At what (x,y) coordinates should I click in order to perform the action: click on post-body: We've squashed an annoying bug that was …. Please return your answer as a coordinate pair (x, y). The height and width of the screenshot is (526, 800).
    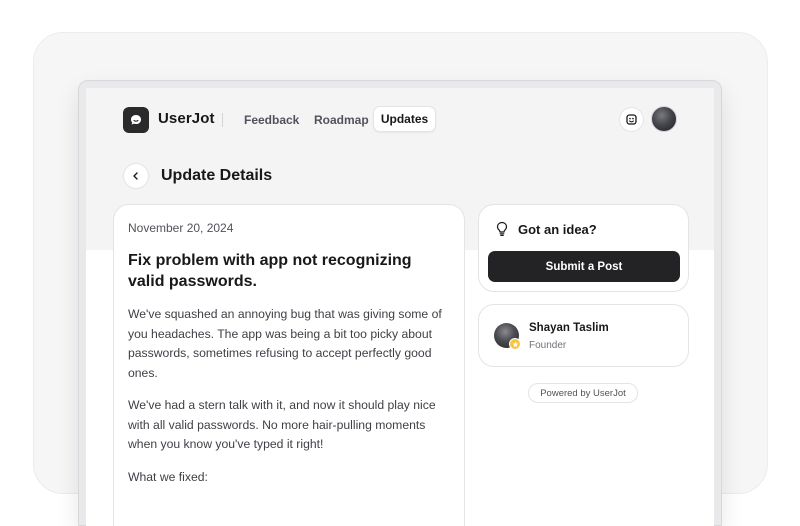
    Looking at the image, I should click on (289, 396).